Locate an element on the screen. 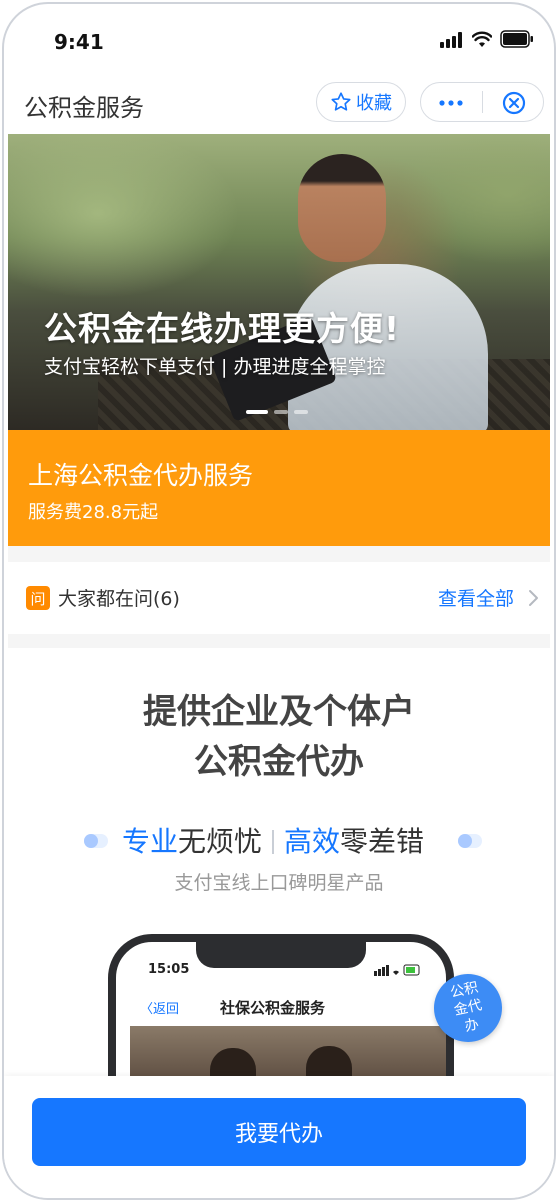  collect-button: 收藏 is located at coordinates (361, 102).